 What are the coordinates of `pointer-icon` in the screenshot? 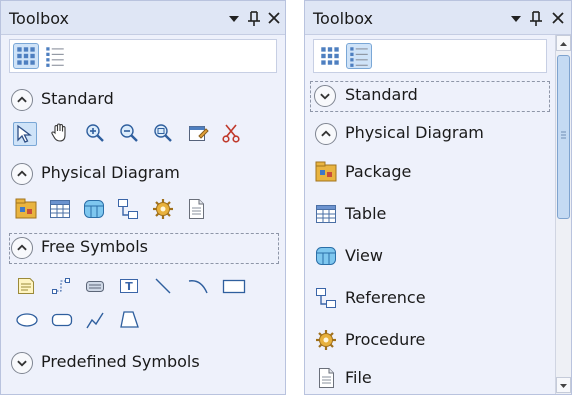 It's located at (25, 134).